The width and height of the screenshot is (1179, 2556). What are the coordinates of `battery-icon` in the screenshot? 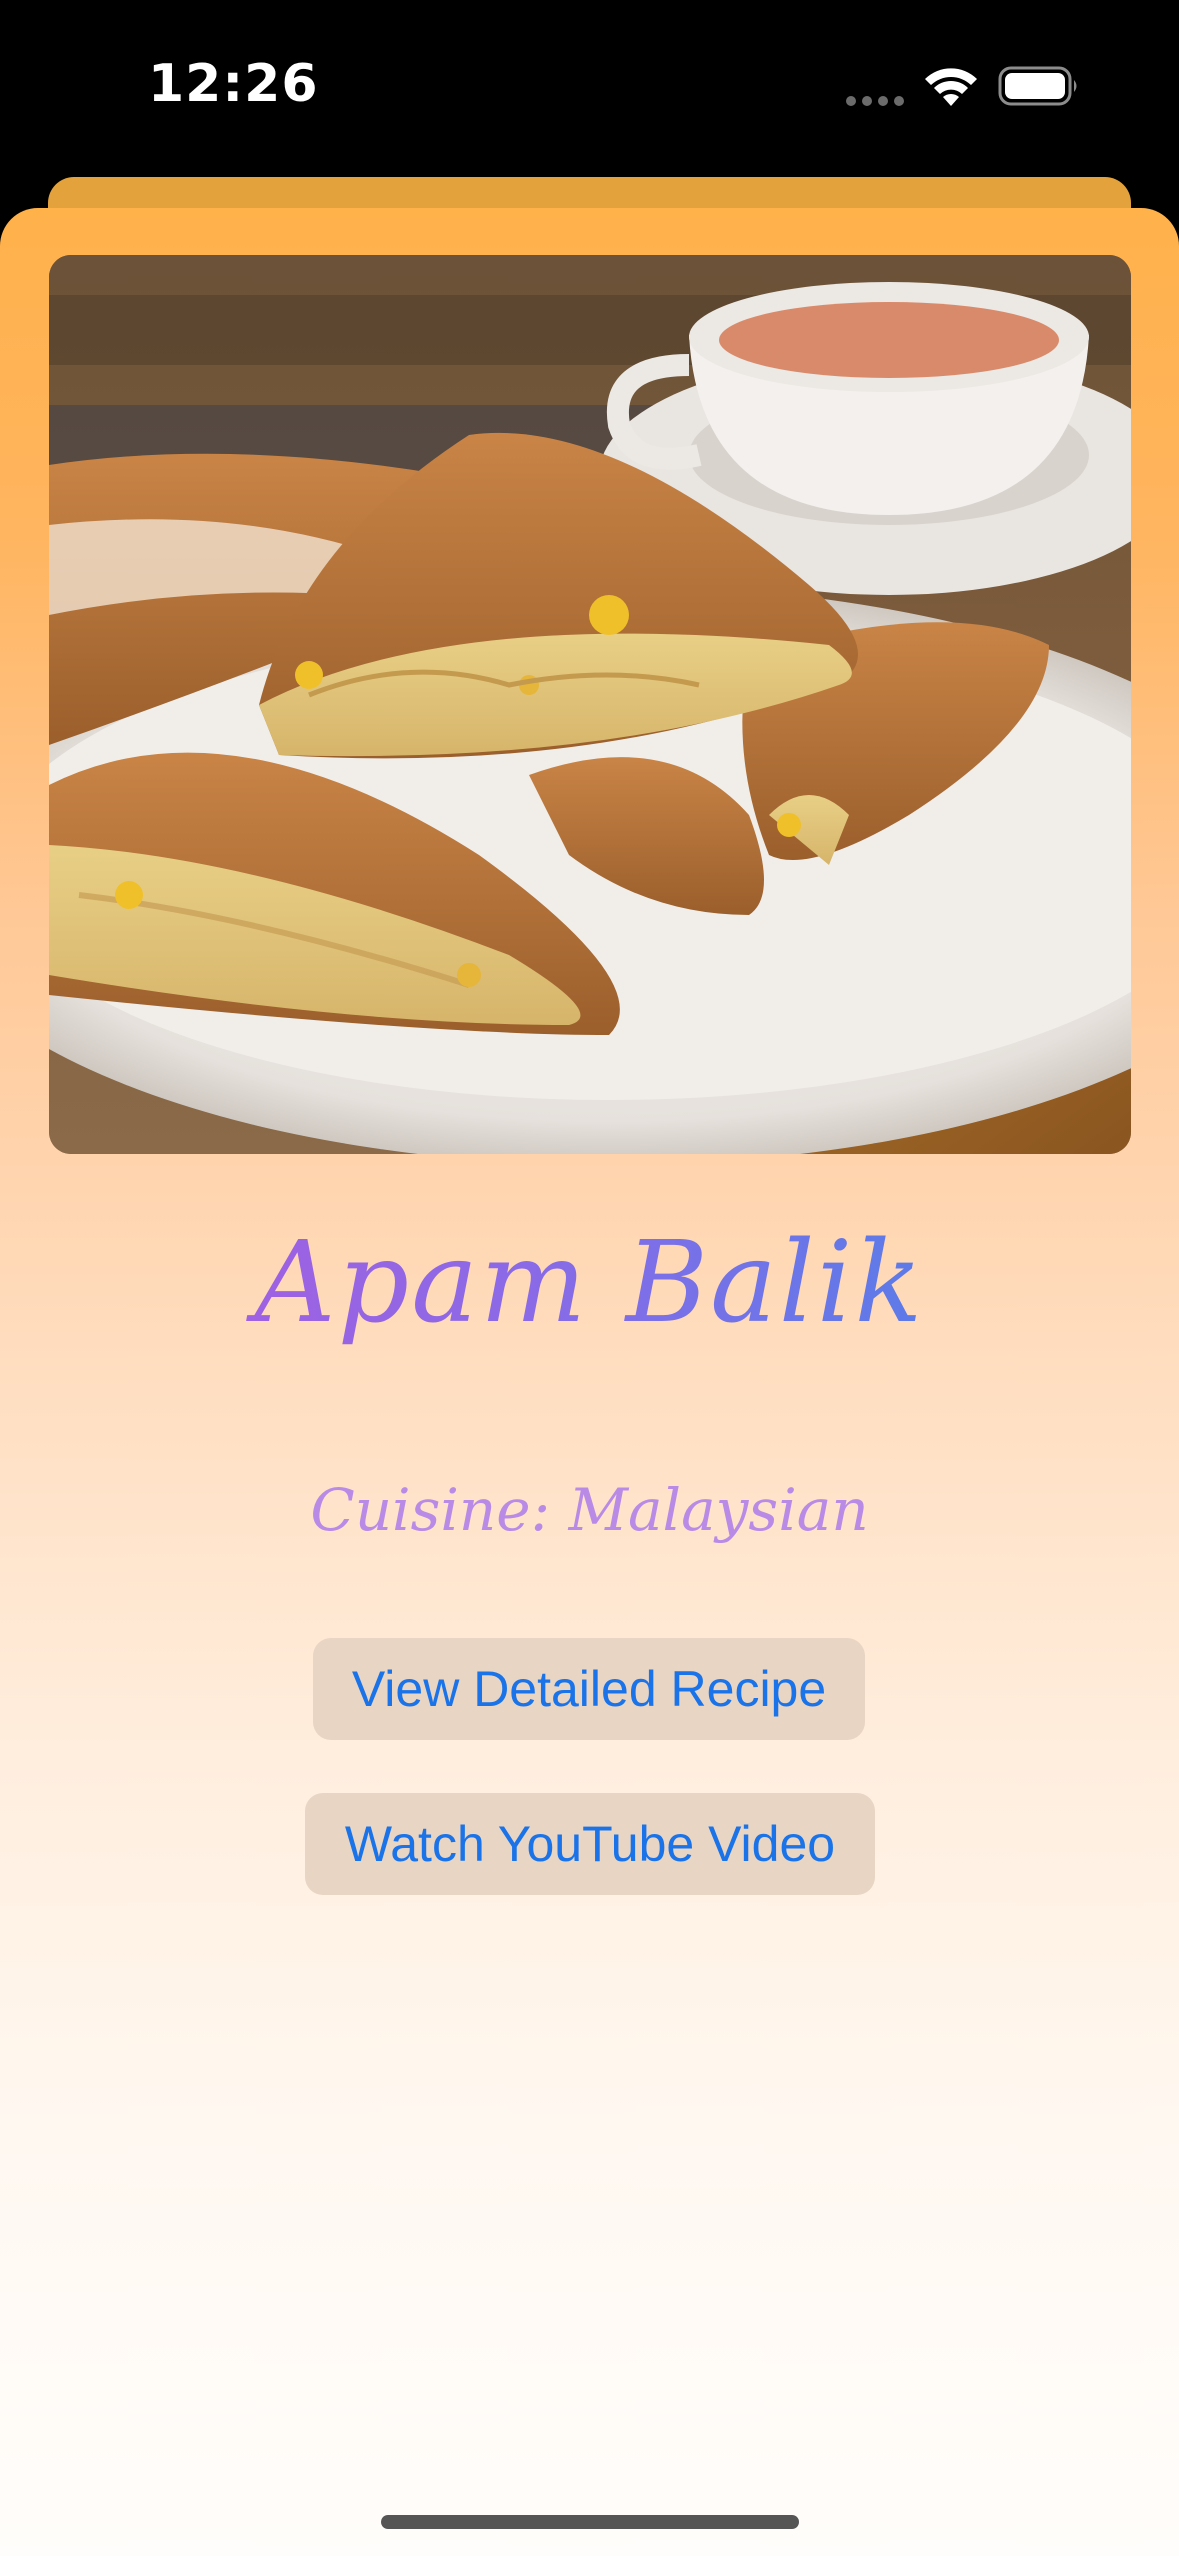 It's located at (1037, 86).